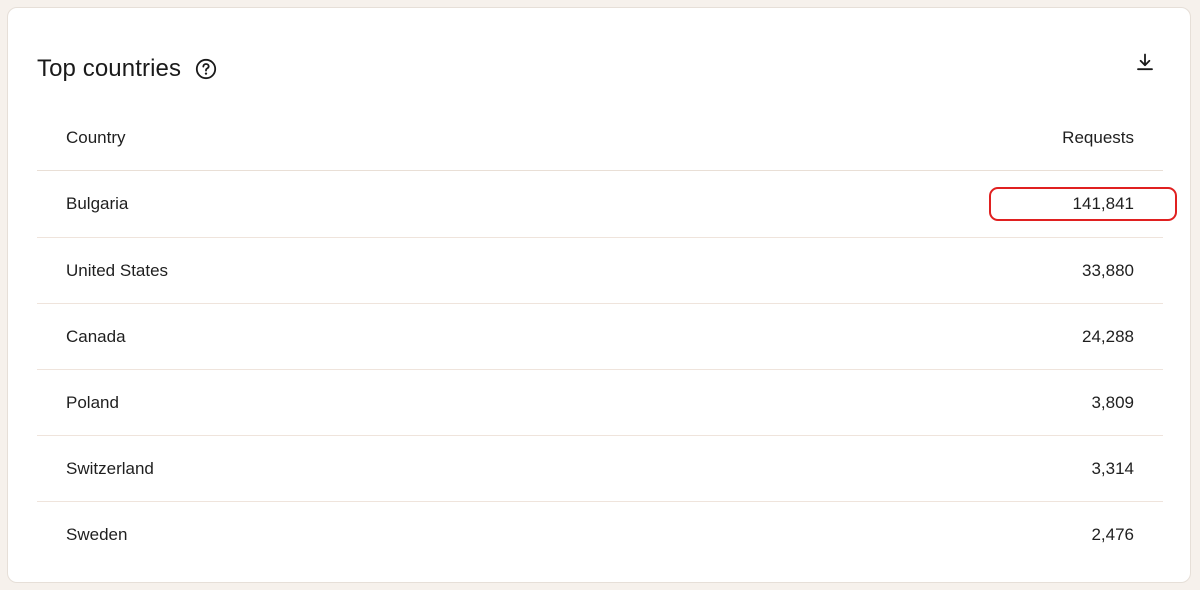 The height and width of the screenshot is (590, 1200). I want to click on column-header-requests: Requests, so click(1098, 138).